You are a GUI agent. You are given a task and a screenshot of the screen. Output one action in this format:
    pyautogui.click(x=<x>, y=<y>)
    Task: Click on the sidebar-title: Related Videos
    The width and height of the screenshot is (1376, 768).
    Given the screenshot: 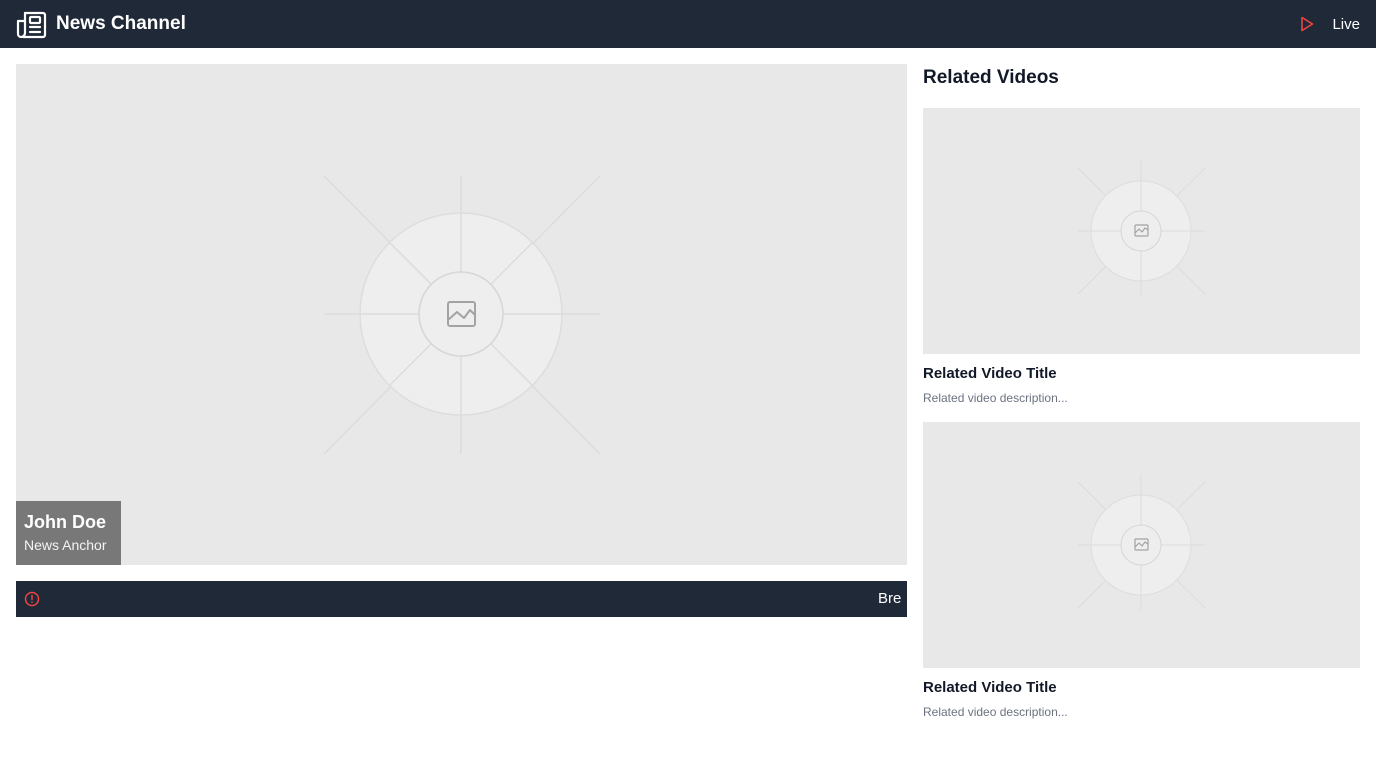 What is the action you would take?
    pyautogui.click(x=991, y=77)
    